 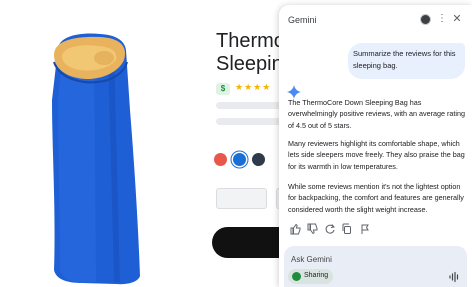 What do you see at coordinates (347, 229) in the screenshot?
I see `copy-icon` at bounding box center [347, 229].